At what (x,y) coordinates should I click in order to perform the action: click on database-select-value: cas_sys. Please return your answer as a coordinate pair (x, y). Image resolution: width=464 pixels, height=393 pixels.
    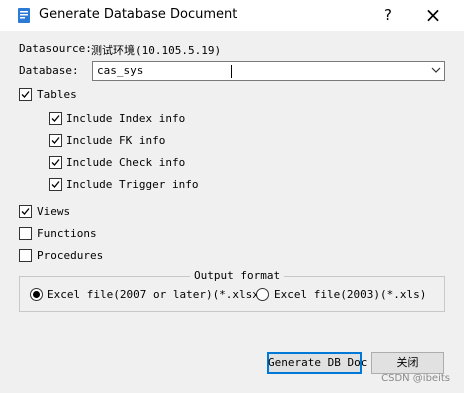
    Looking at the image, I should click on (120, 70).